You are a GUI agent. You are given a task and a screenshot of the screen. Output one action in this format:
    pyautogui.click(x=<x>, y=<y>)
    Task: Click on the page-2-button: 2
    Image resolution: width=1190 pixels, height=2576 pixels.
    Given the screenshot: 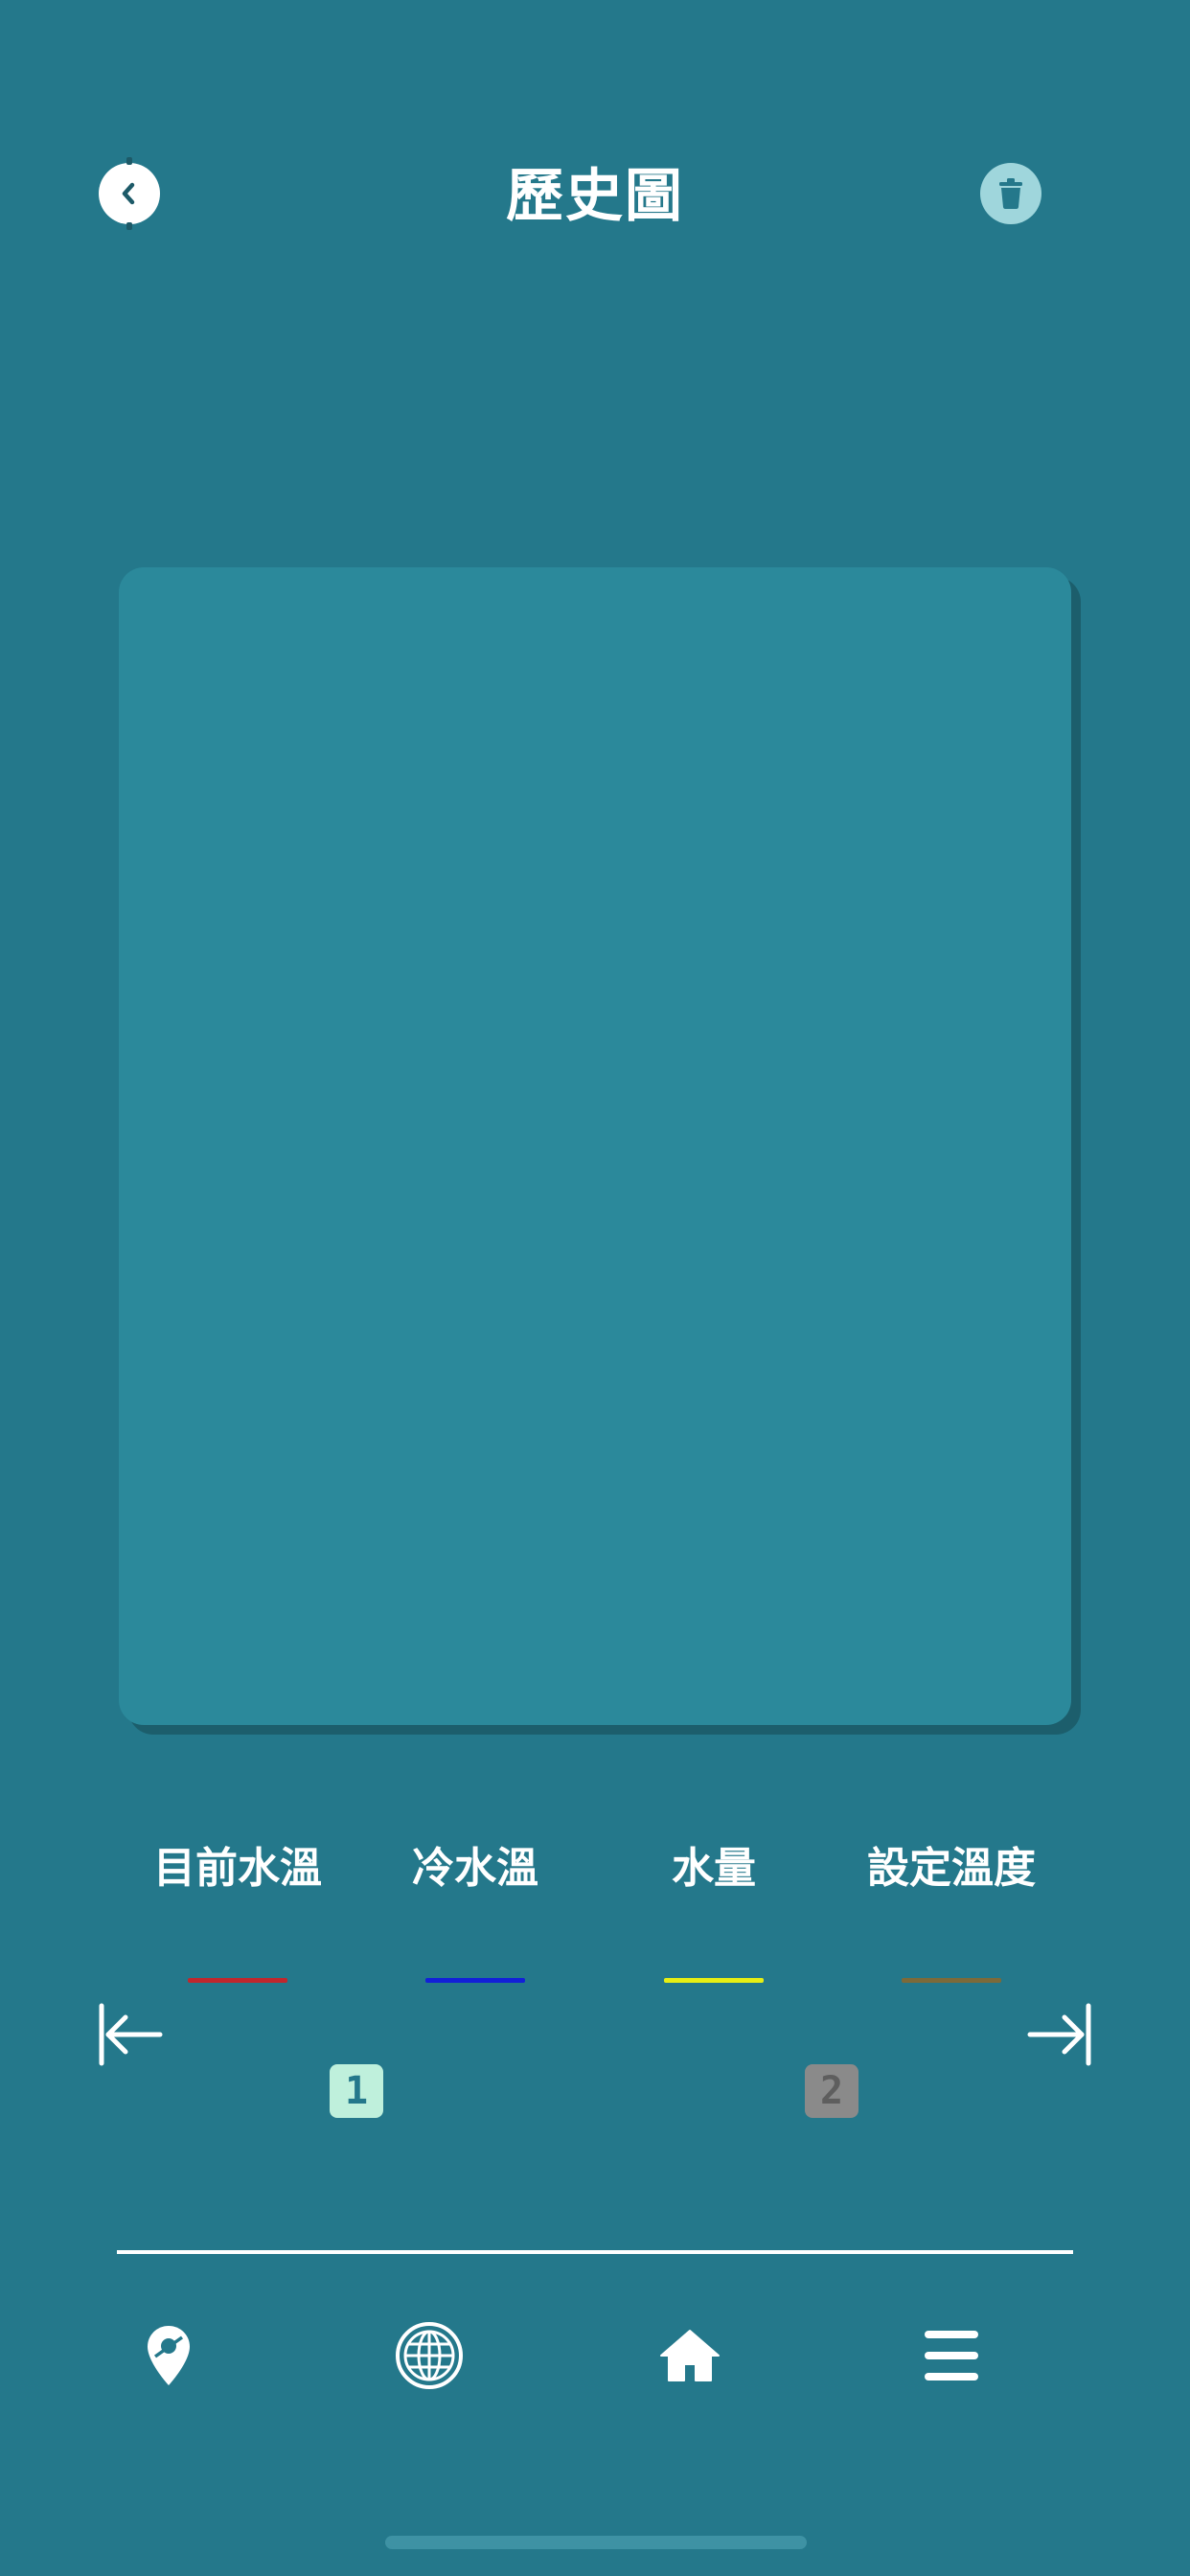 What is the action you would take?
    pyautogui.click(x=832, y=2091)
    